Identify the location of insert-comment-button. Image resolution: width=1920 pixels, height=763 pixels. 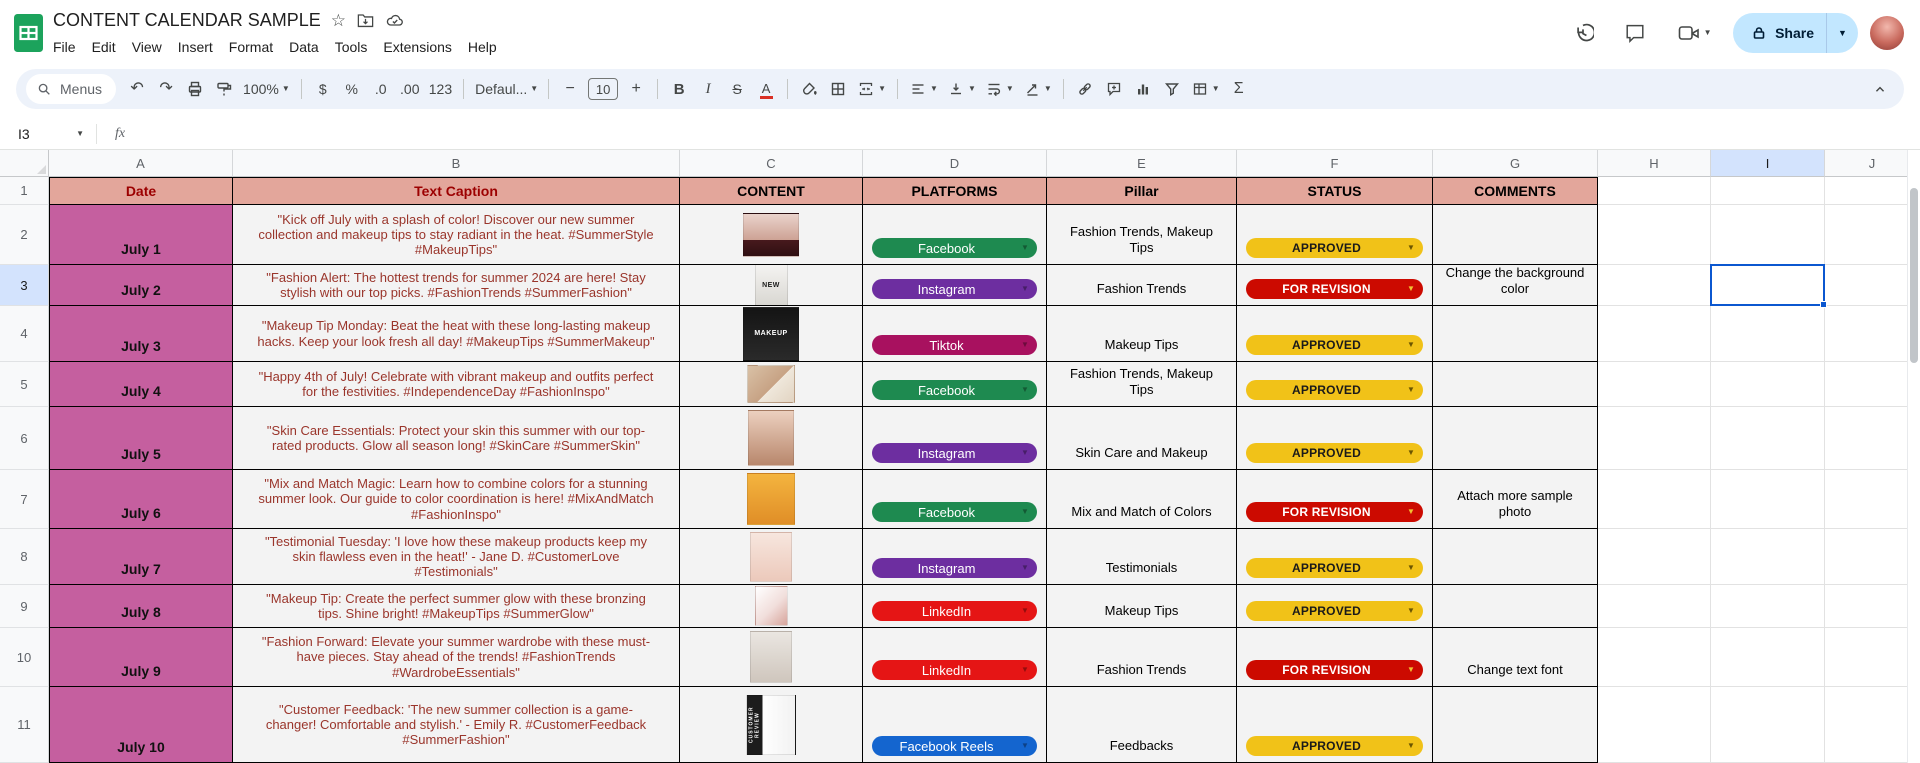
(1114, 89).